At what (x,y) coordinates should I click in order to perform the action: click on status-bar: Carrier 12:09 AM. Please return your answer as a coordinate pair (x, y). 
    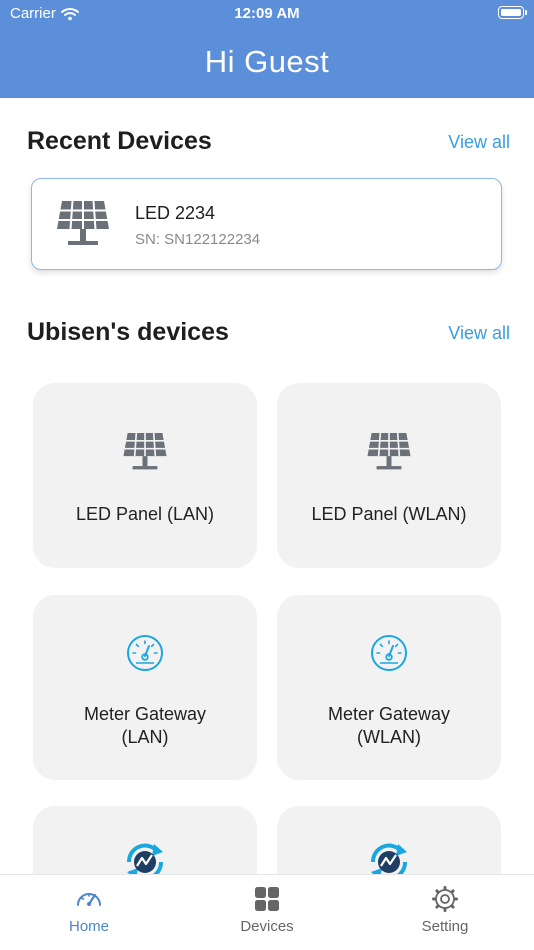
    Looking at the image, I should click on (267, 14).